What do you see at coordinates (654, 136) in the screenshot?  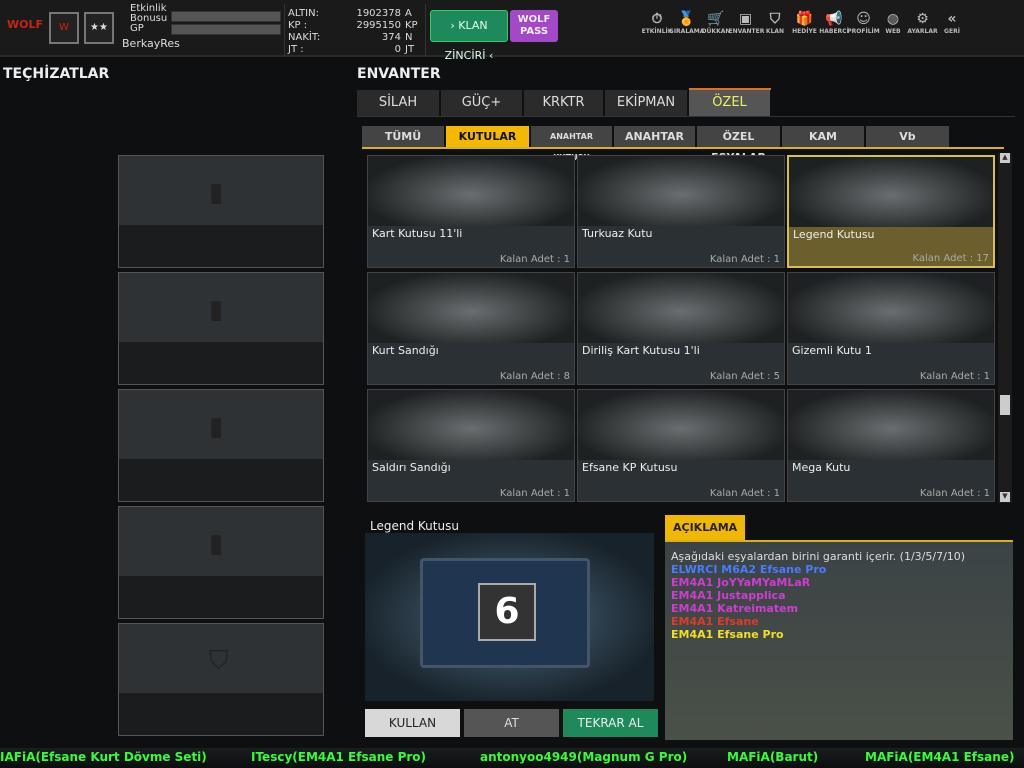 I see `subtab-3: ANAHTAR` at bounding box center [654, 136].